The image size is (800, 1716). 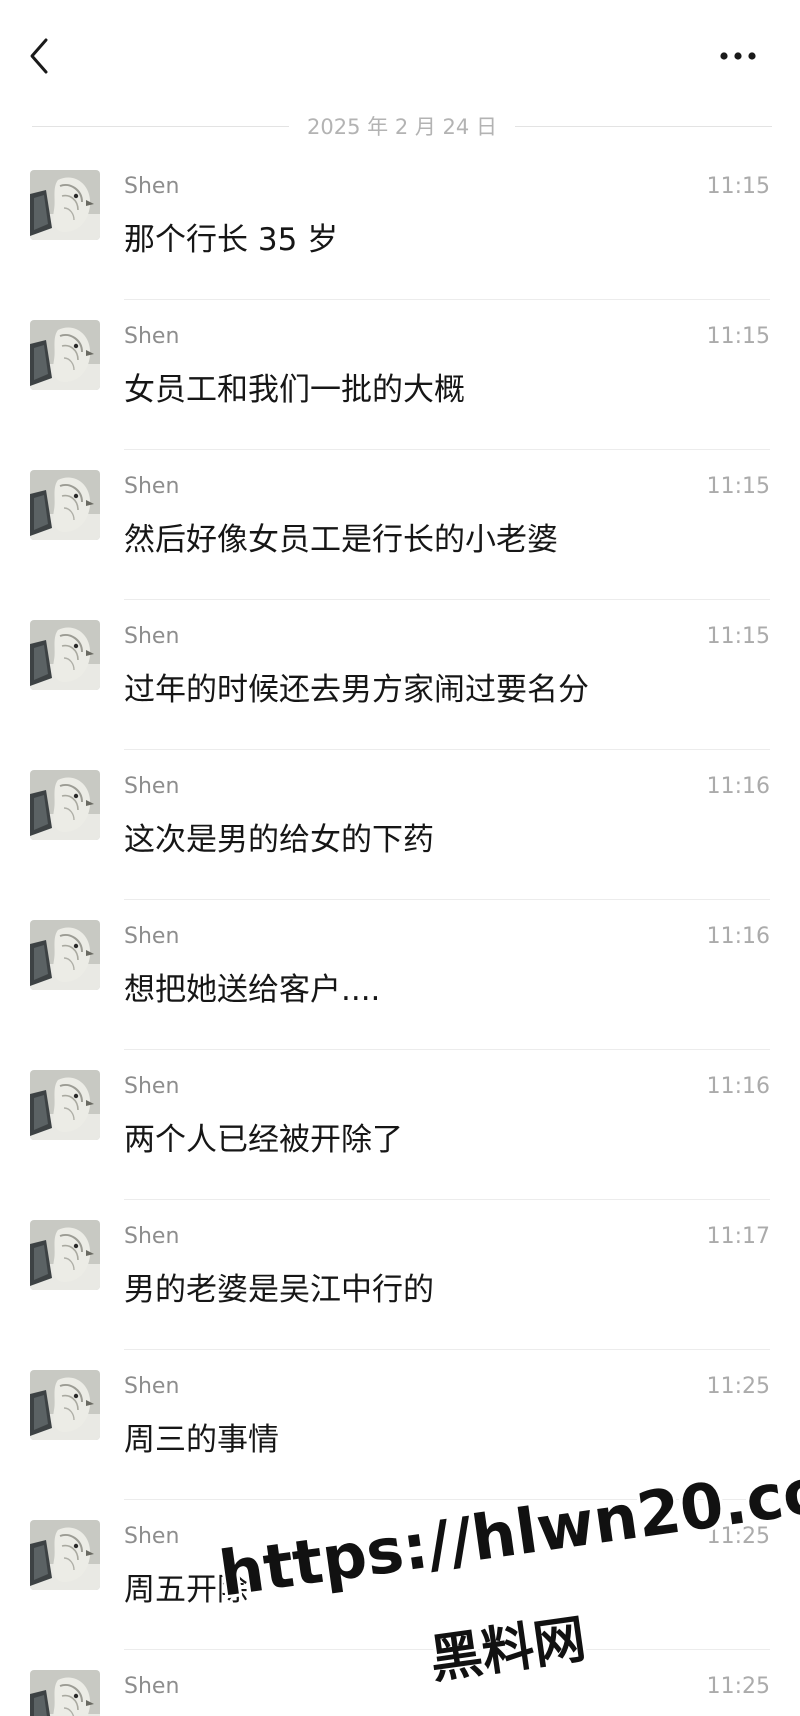 What do you see at coordinates (279, 1290) in the screenshot?
I see `message-text: 男的老婆是吴江中行的` at bounding box center [279, 1290].